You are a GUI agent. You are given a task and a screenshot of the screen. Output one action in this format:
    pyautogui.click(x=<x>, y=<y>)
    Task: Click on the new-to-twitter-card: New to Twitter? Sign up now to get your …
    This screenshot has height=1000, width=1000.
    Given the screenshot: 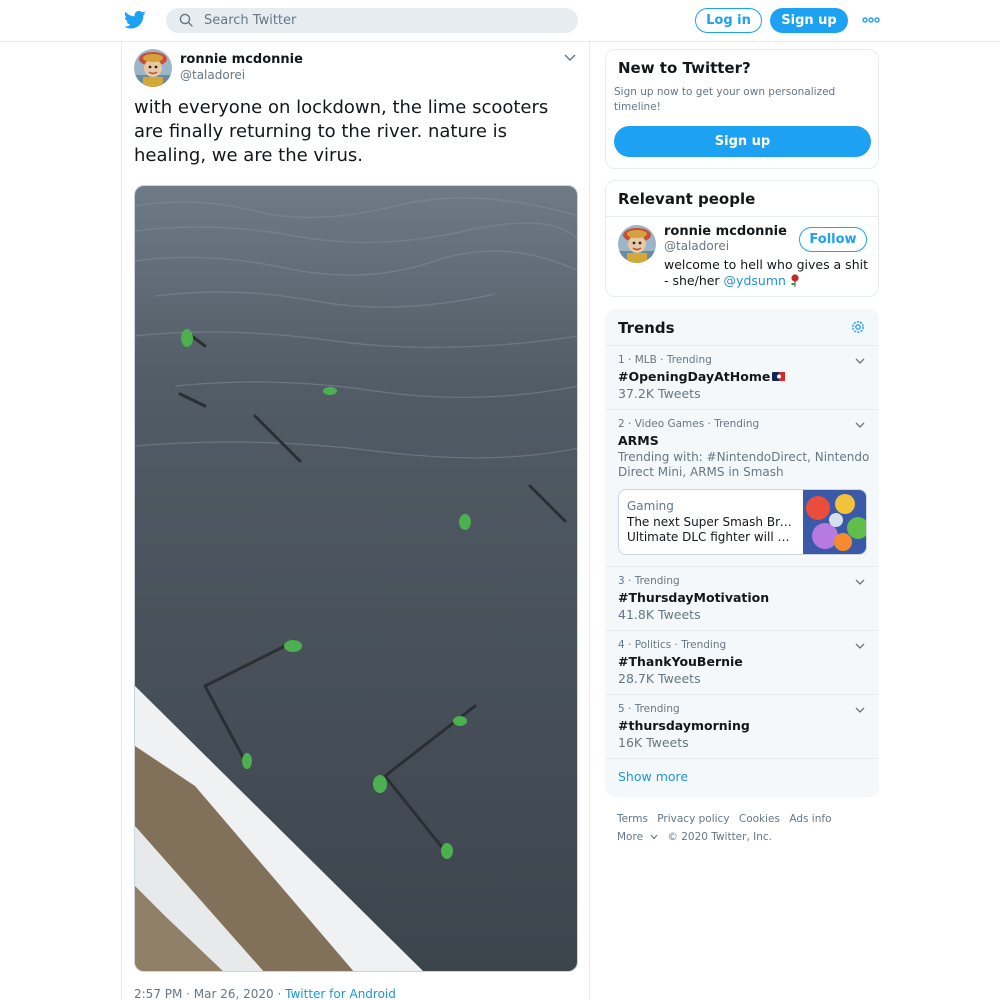 What is the action you would take?
    pyautogui.click(x=742, y=109)
    